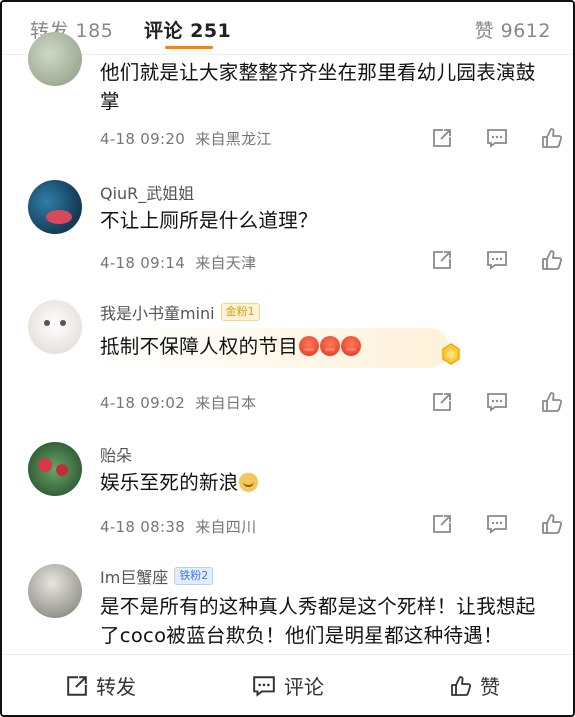 The height and width of the screenshot is (717, 575). Describe the element at coordinates (325, 482) in the screenshot. I see `comment-text: 娱乐至死的新浪` at that location.